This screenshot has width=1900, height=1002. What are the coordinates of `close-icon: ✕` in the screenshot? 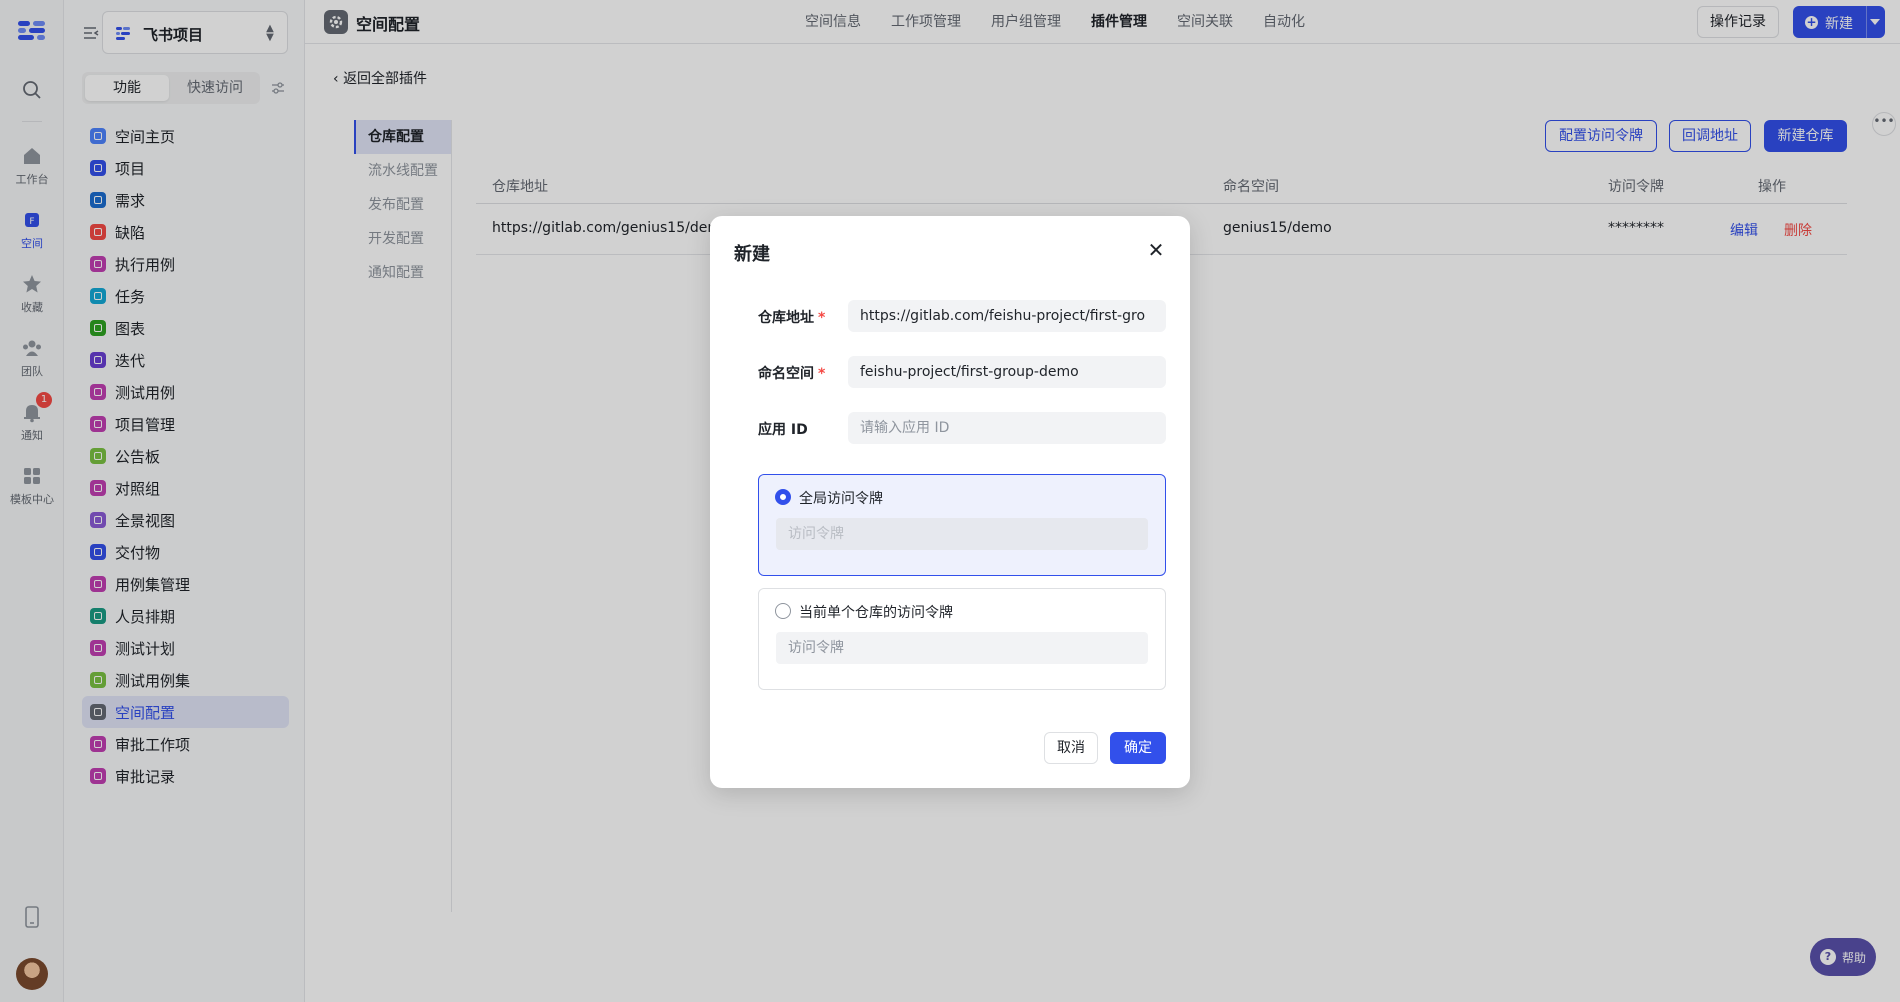 It's located at (1156, 250).